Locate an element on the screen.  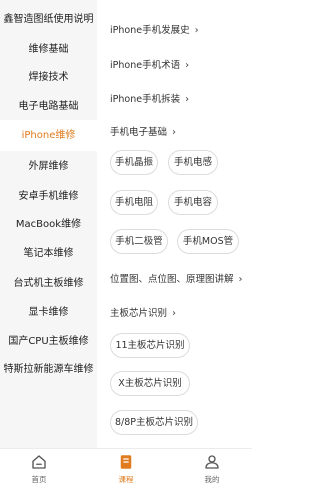
sidebar-item-android-repair: 安卓手机维修 is located at coordinates (48, 197).